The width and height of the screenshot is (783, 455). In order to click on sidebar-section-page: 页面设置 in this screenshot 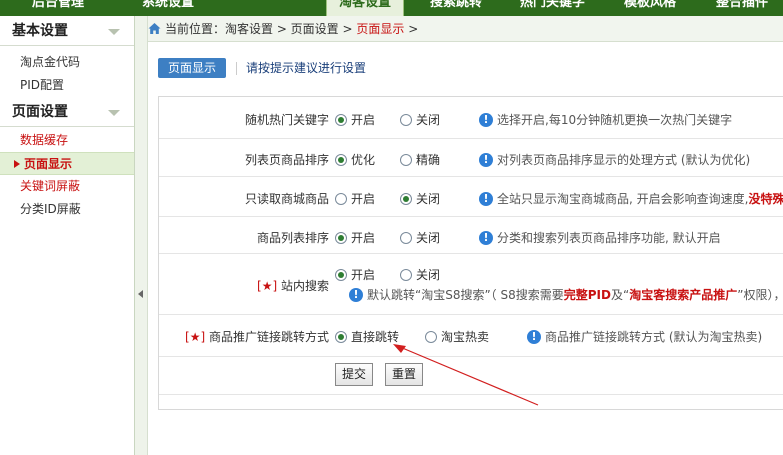, I will do `click(67, 112)`.